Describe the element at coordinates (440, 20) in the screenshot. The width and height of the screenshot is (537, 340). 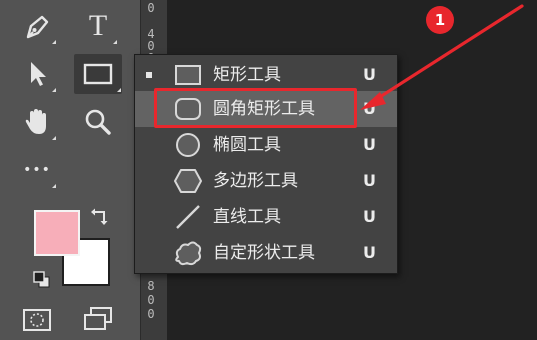
I see `step-number-badge: 1` at that location.